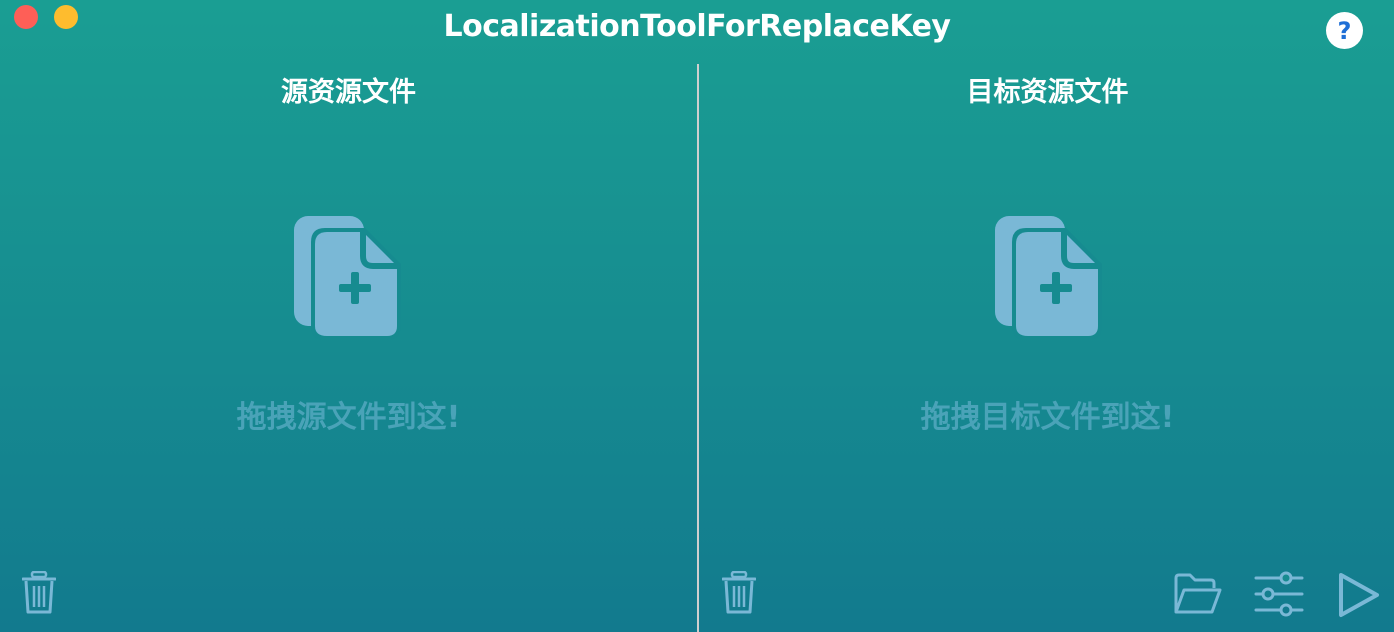 The height and width of the screenshot is (632, 1394). What do you see at coordinates (697, 26) in the screenshot?
I see `app-title: LocalizationToolForReplaceKey` at bounding box center [697, 26].